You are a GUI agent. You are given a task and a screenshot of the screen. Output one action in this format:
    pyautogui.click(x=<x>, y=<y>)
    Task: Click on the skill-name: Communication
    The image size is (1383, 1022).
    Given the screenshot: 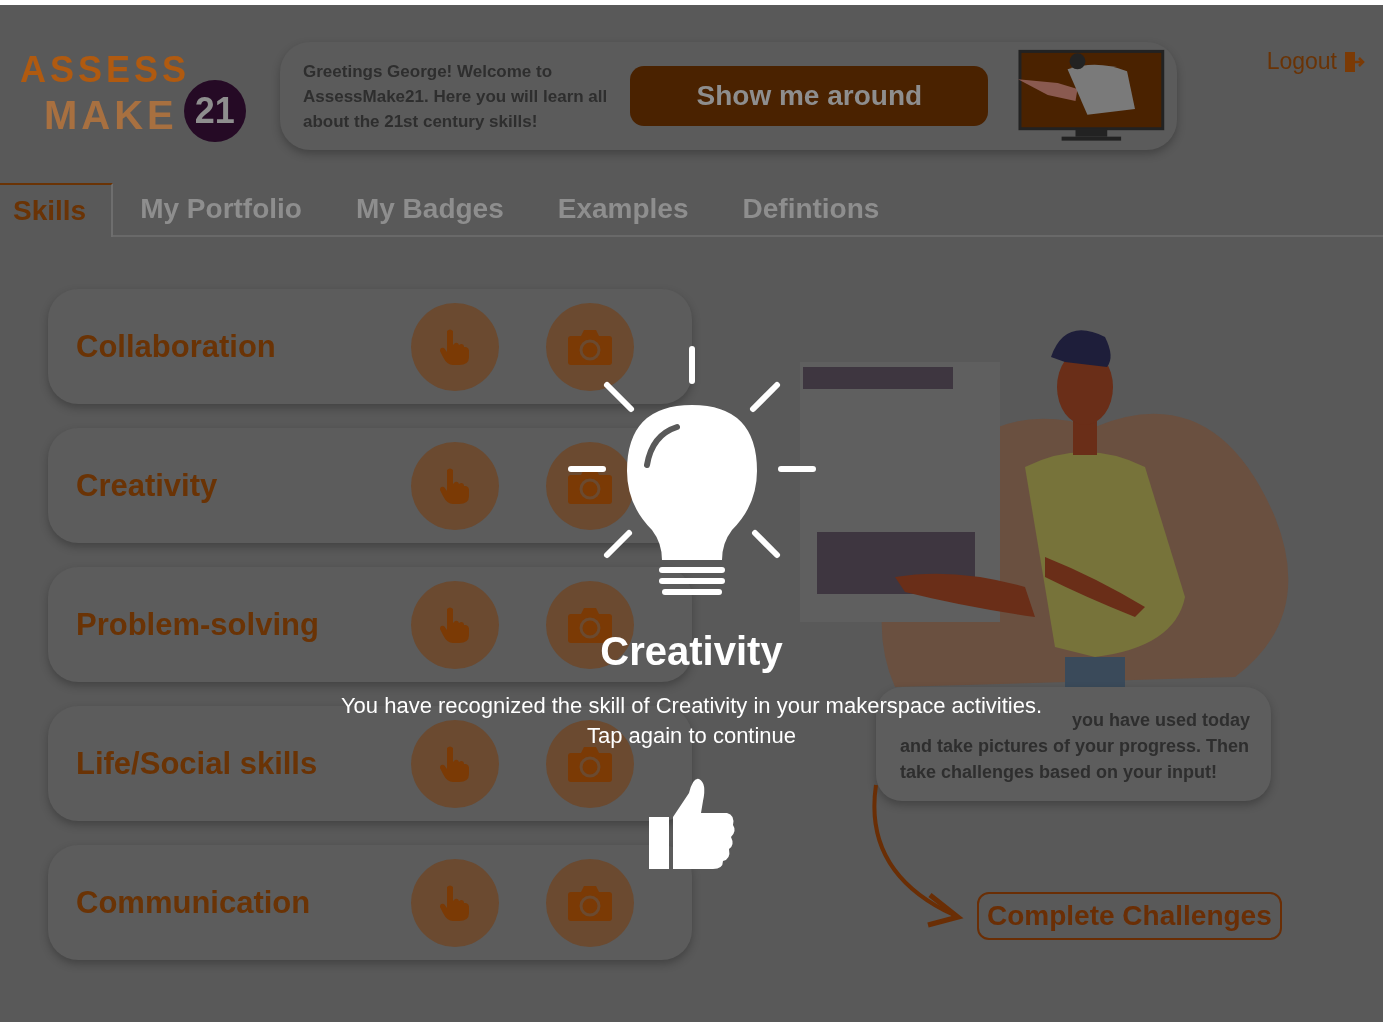 What is the action you would take?
    pyautogui.click(x=194, y=902)
    